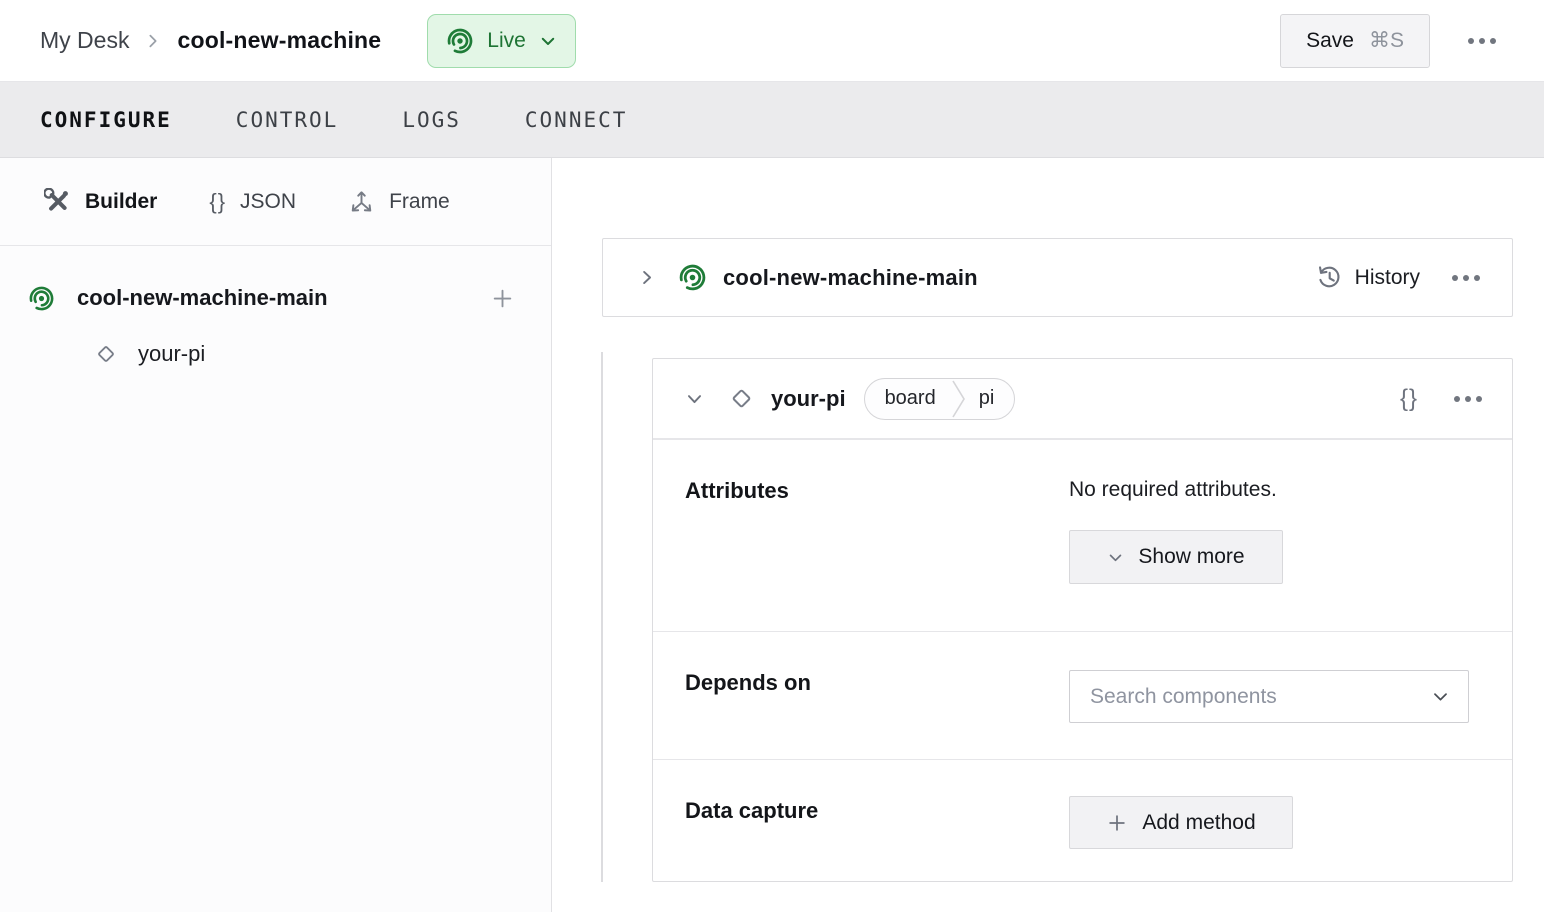 The height and width of the screenshot is (912, 1544). Describe the element at coordinates (431, 120) in the screenshot. I see `tab-logs: LOGS` at that location.